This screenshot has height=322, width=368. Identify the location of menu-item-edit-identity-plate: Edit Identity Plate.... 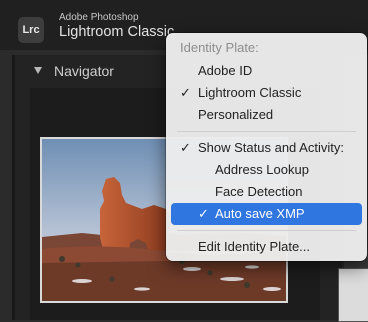
(266, 247).